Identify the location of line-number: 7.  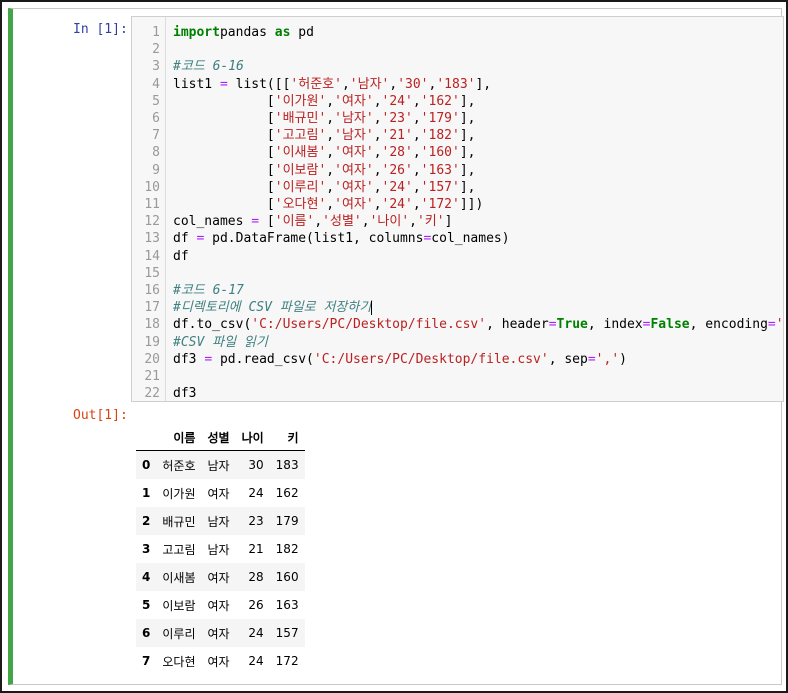
(156, 136).